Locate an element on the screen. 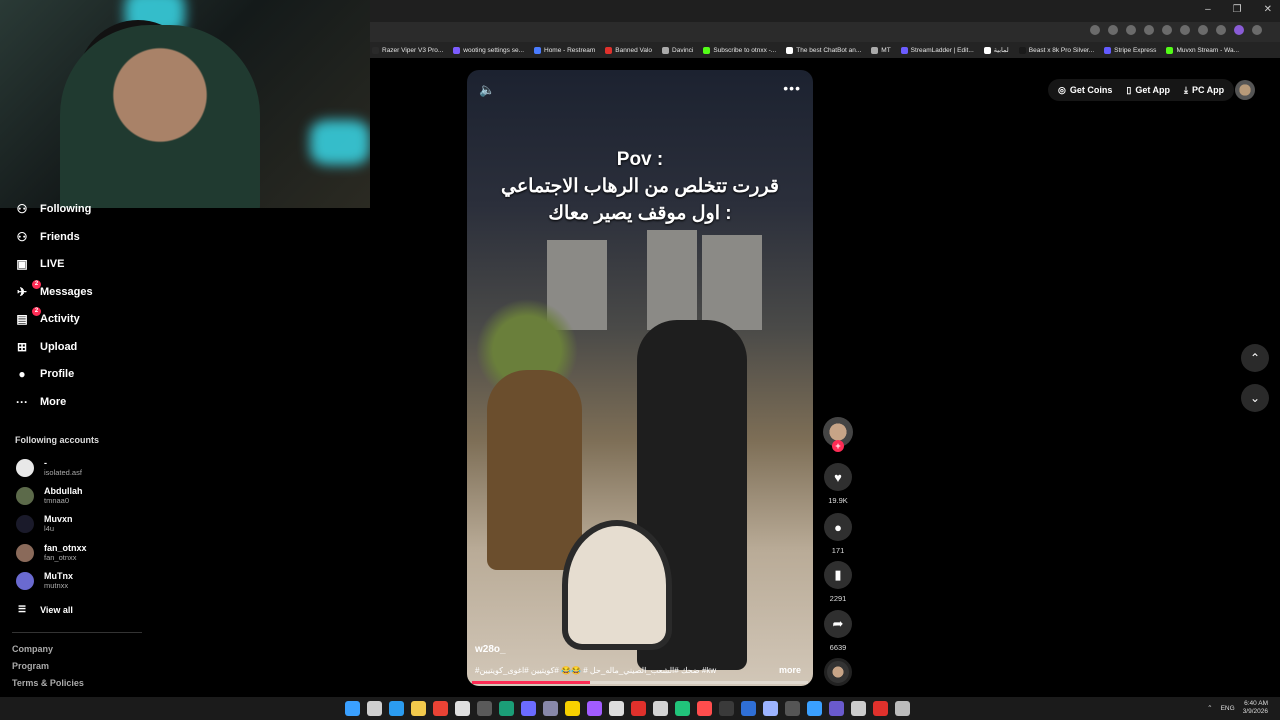 The image size is (1280, 720). lang-indicator: ENG is located at coordinates (1228, 708).